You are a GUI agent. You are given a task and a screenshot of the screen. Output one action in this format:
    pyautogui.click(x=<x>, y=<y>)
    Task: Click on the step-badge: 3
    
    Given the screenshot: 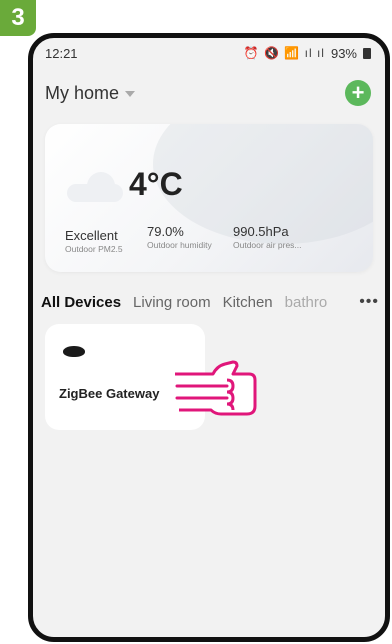 What is the action you would take?
    pyautogui.click(x=18, y=18)
    